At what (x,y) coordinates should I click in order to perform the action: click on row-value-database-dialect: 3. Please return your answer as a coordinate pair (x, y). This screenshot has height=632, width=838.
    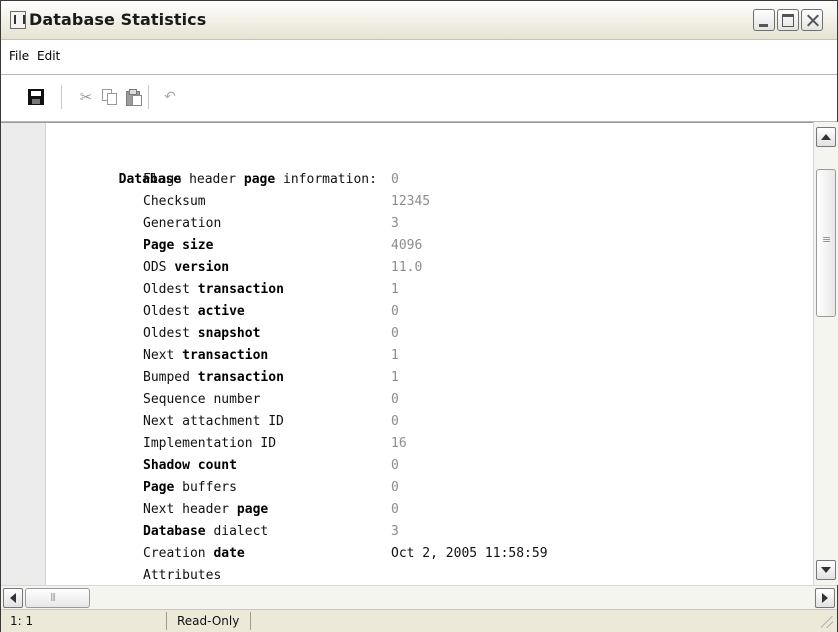
    Looking at the image, I should click on (395, 531).